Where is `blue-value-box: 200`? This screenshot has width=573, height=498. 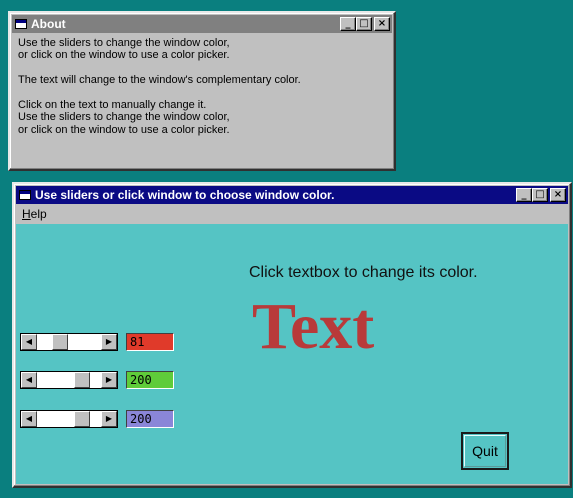 blue-value-box: 200 is located at coordinates (150, 419).